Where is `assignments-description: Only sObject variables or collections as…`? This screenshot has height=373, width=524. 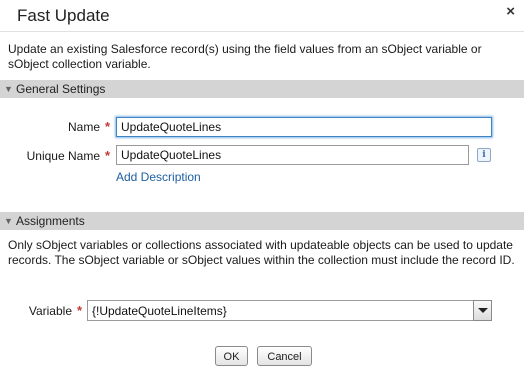 assignments-description: Only sObject variables or collections as… is located at coordinates (261, 252).